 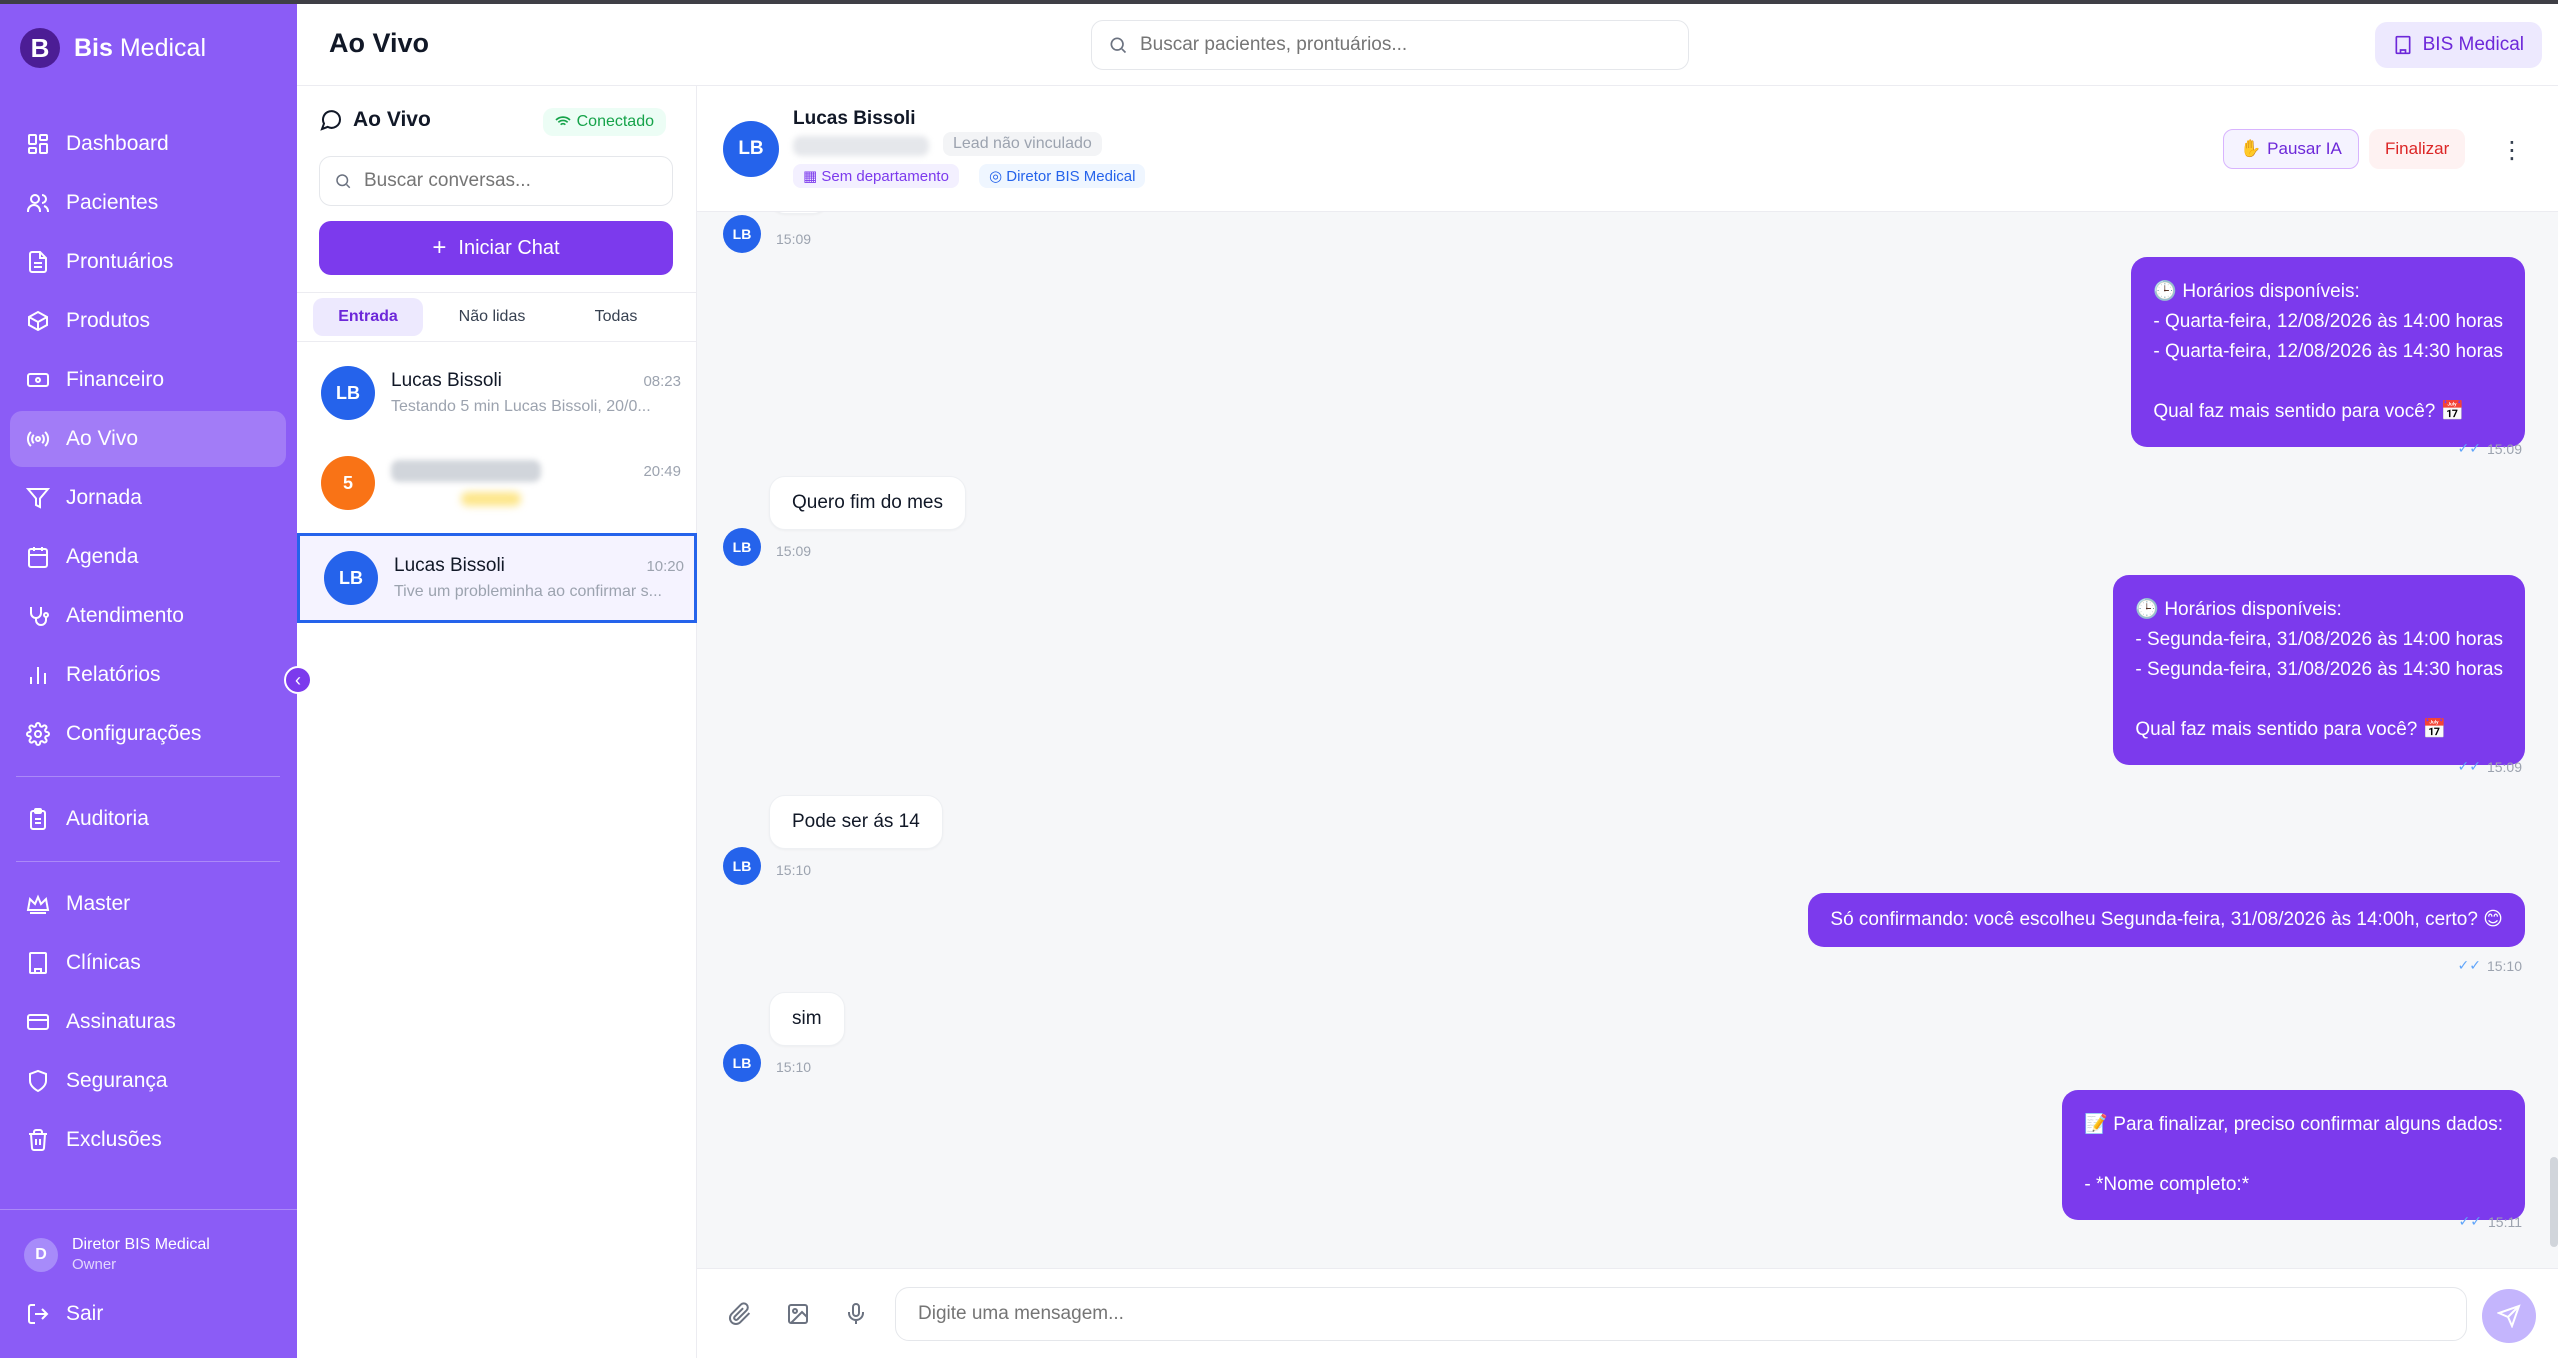 I want to click on sidebar-item-financeiro: Financeiro, so click(x=148, y=380).